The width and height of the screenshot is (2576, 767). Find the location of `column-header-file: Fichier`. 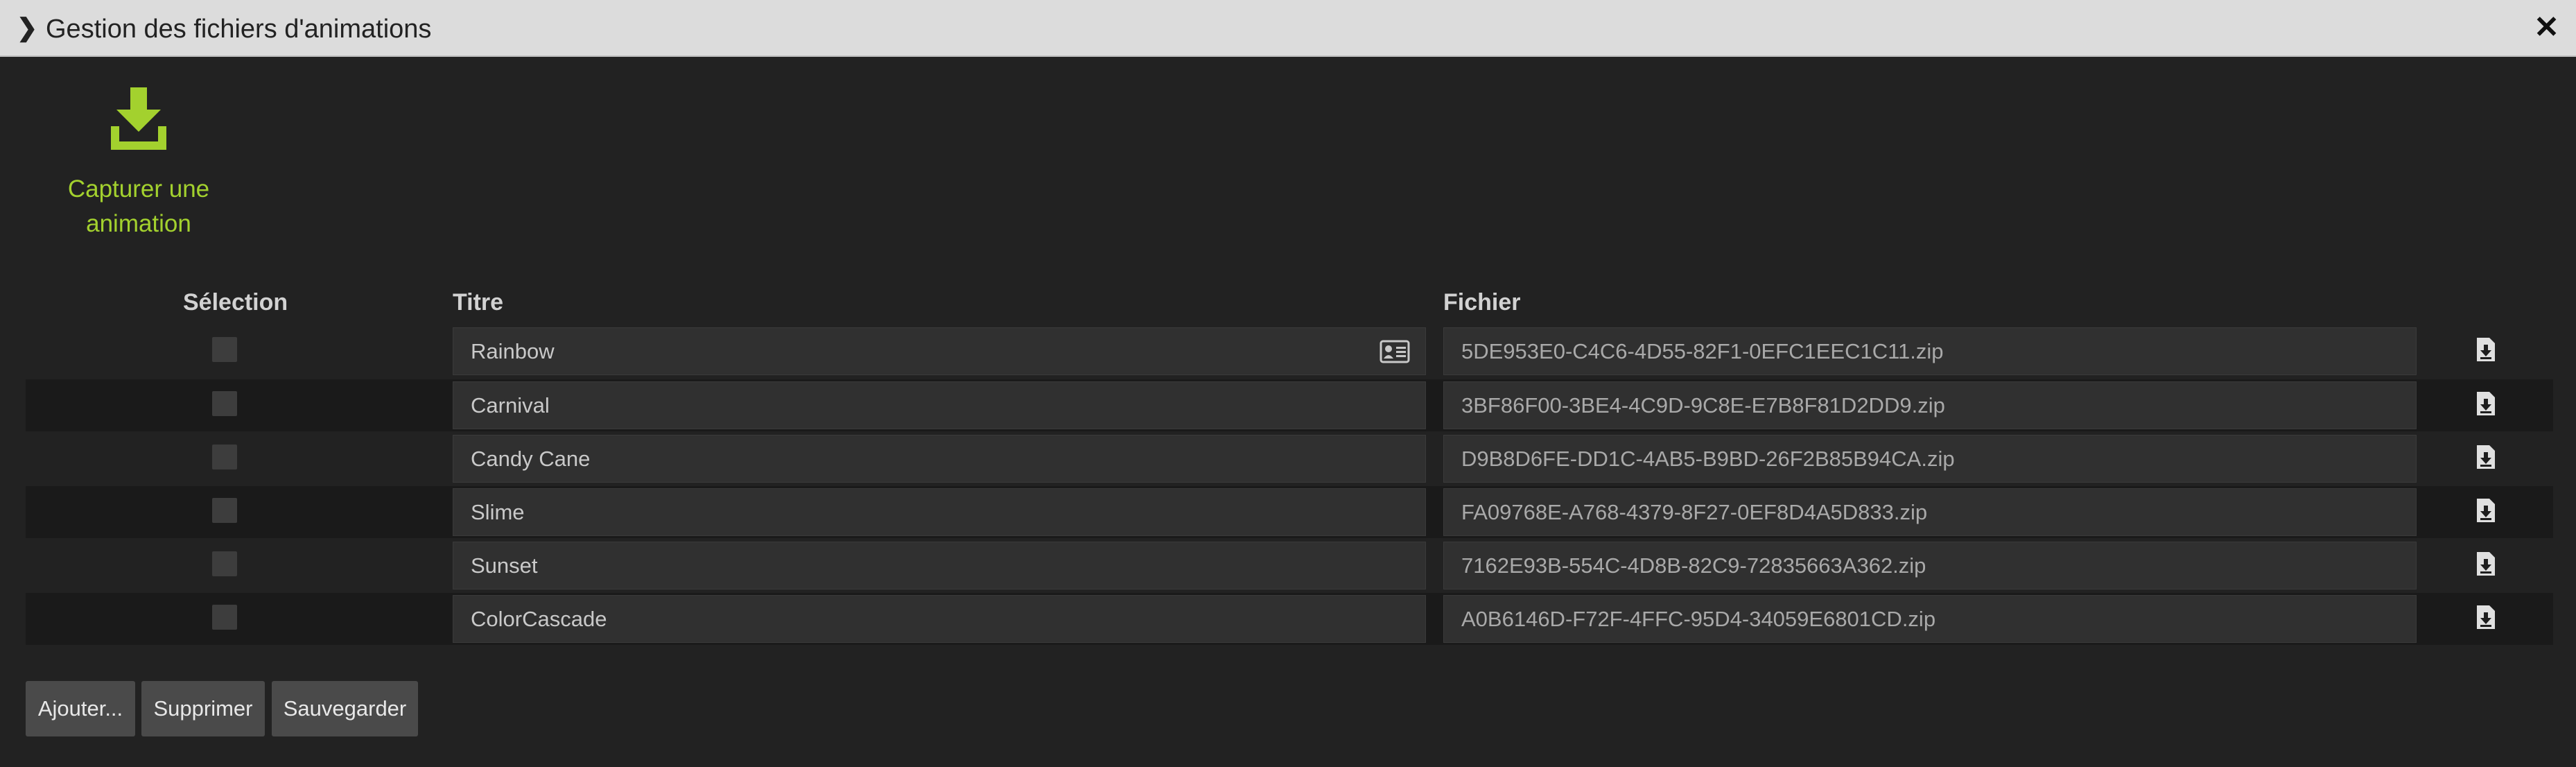

column-header-file: Fichier is located at coordinates (1482, 302).